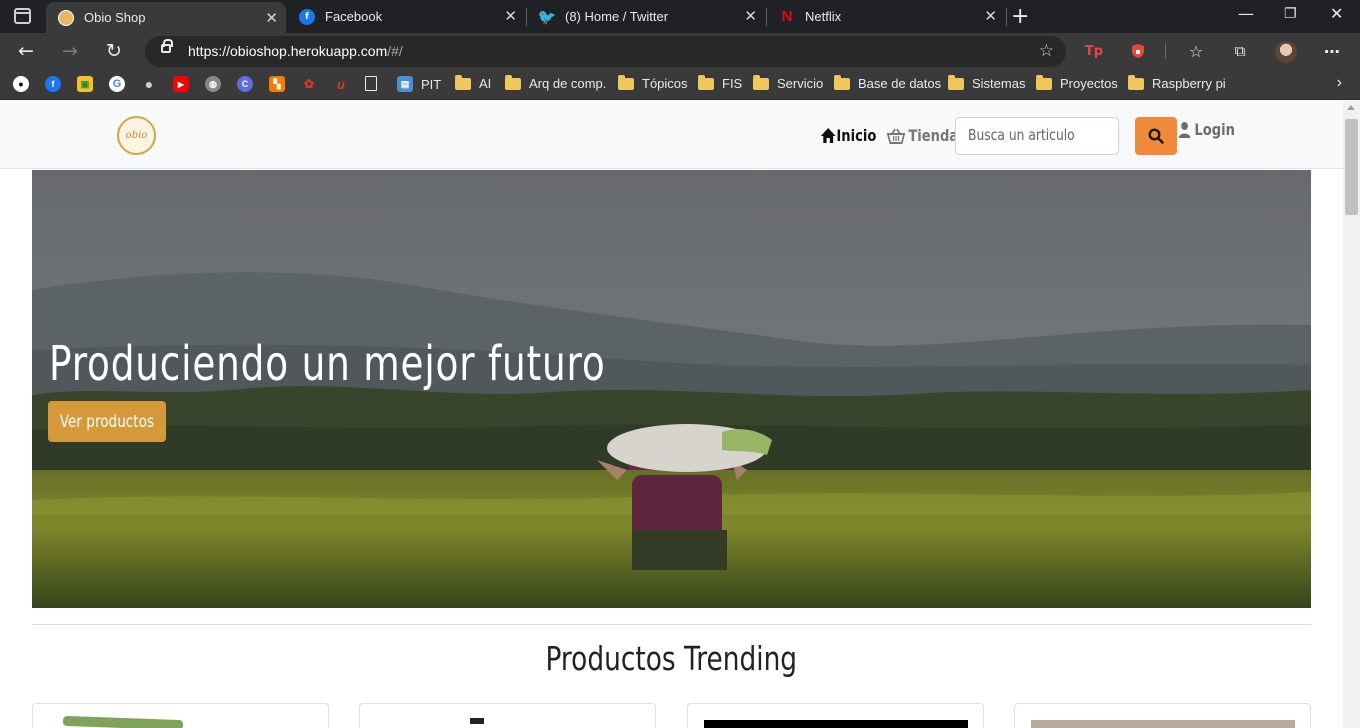 This screenshot has width=1360, height=728. I want to click on bookmark-label: PIT, so click(431, 84).